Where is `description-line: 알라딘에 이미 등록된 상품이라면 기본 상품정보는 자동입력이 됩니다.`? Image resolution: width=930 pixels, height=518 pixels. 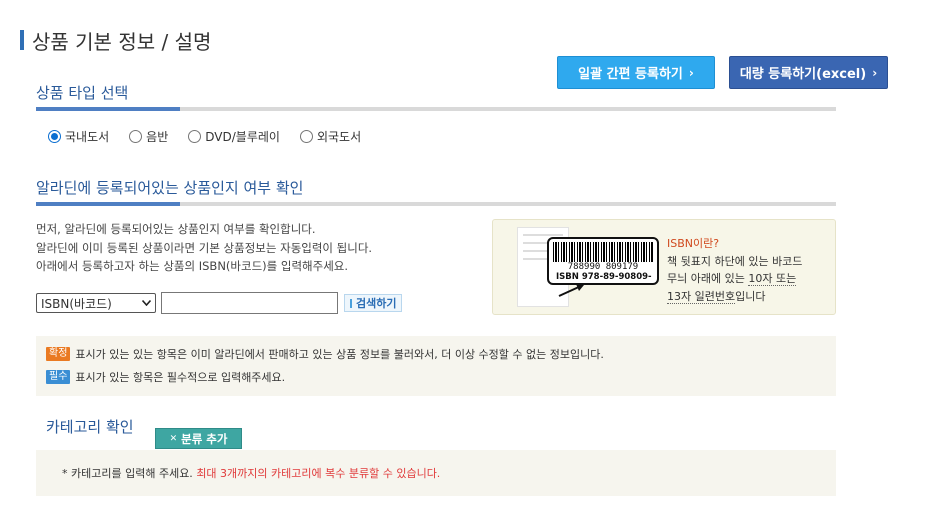 description-line: 알라딘에 이미 등록된 상품이라면 기본 상품정보는 자동입력이 됩니다. is located at coordinates (204, 247).